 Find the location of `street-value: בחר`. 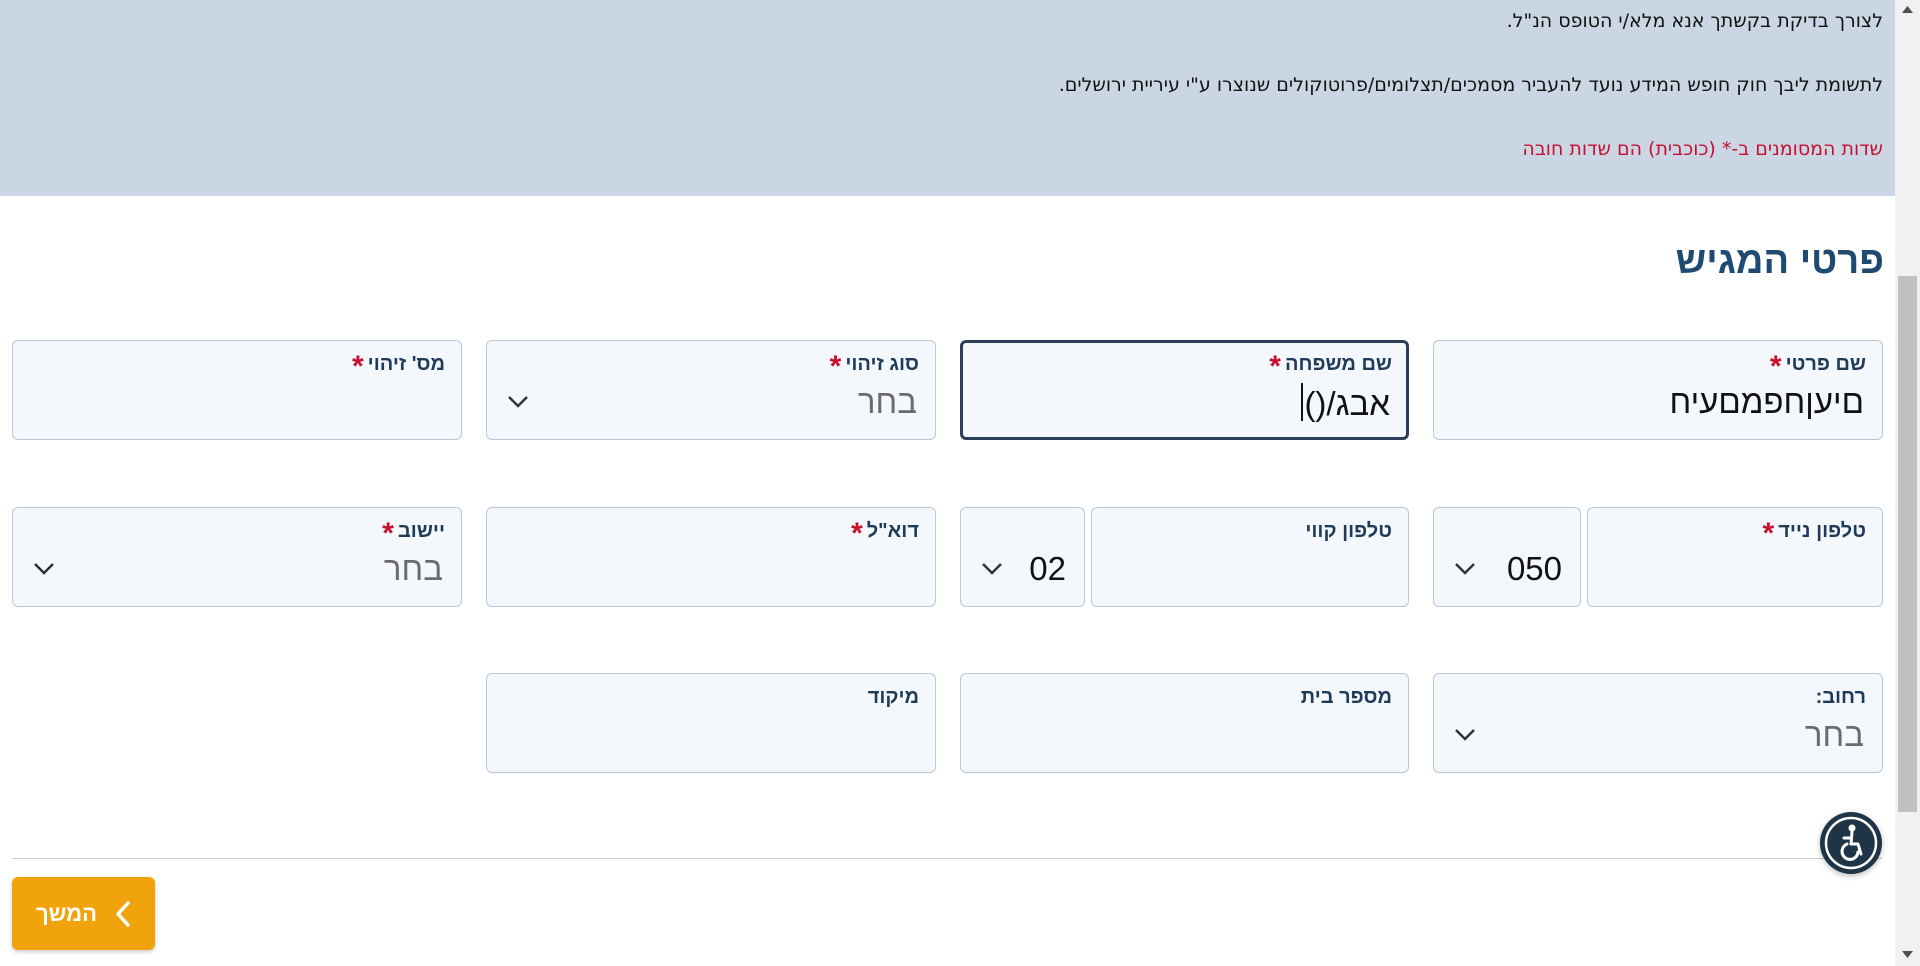

street-value: בחר is located at coordinates (1834, 734).